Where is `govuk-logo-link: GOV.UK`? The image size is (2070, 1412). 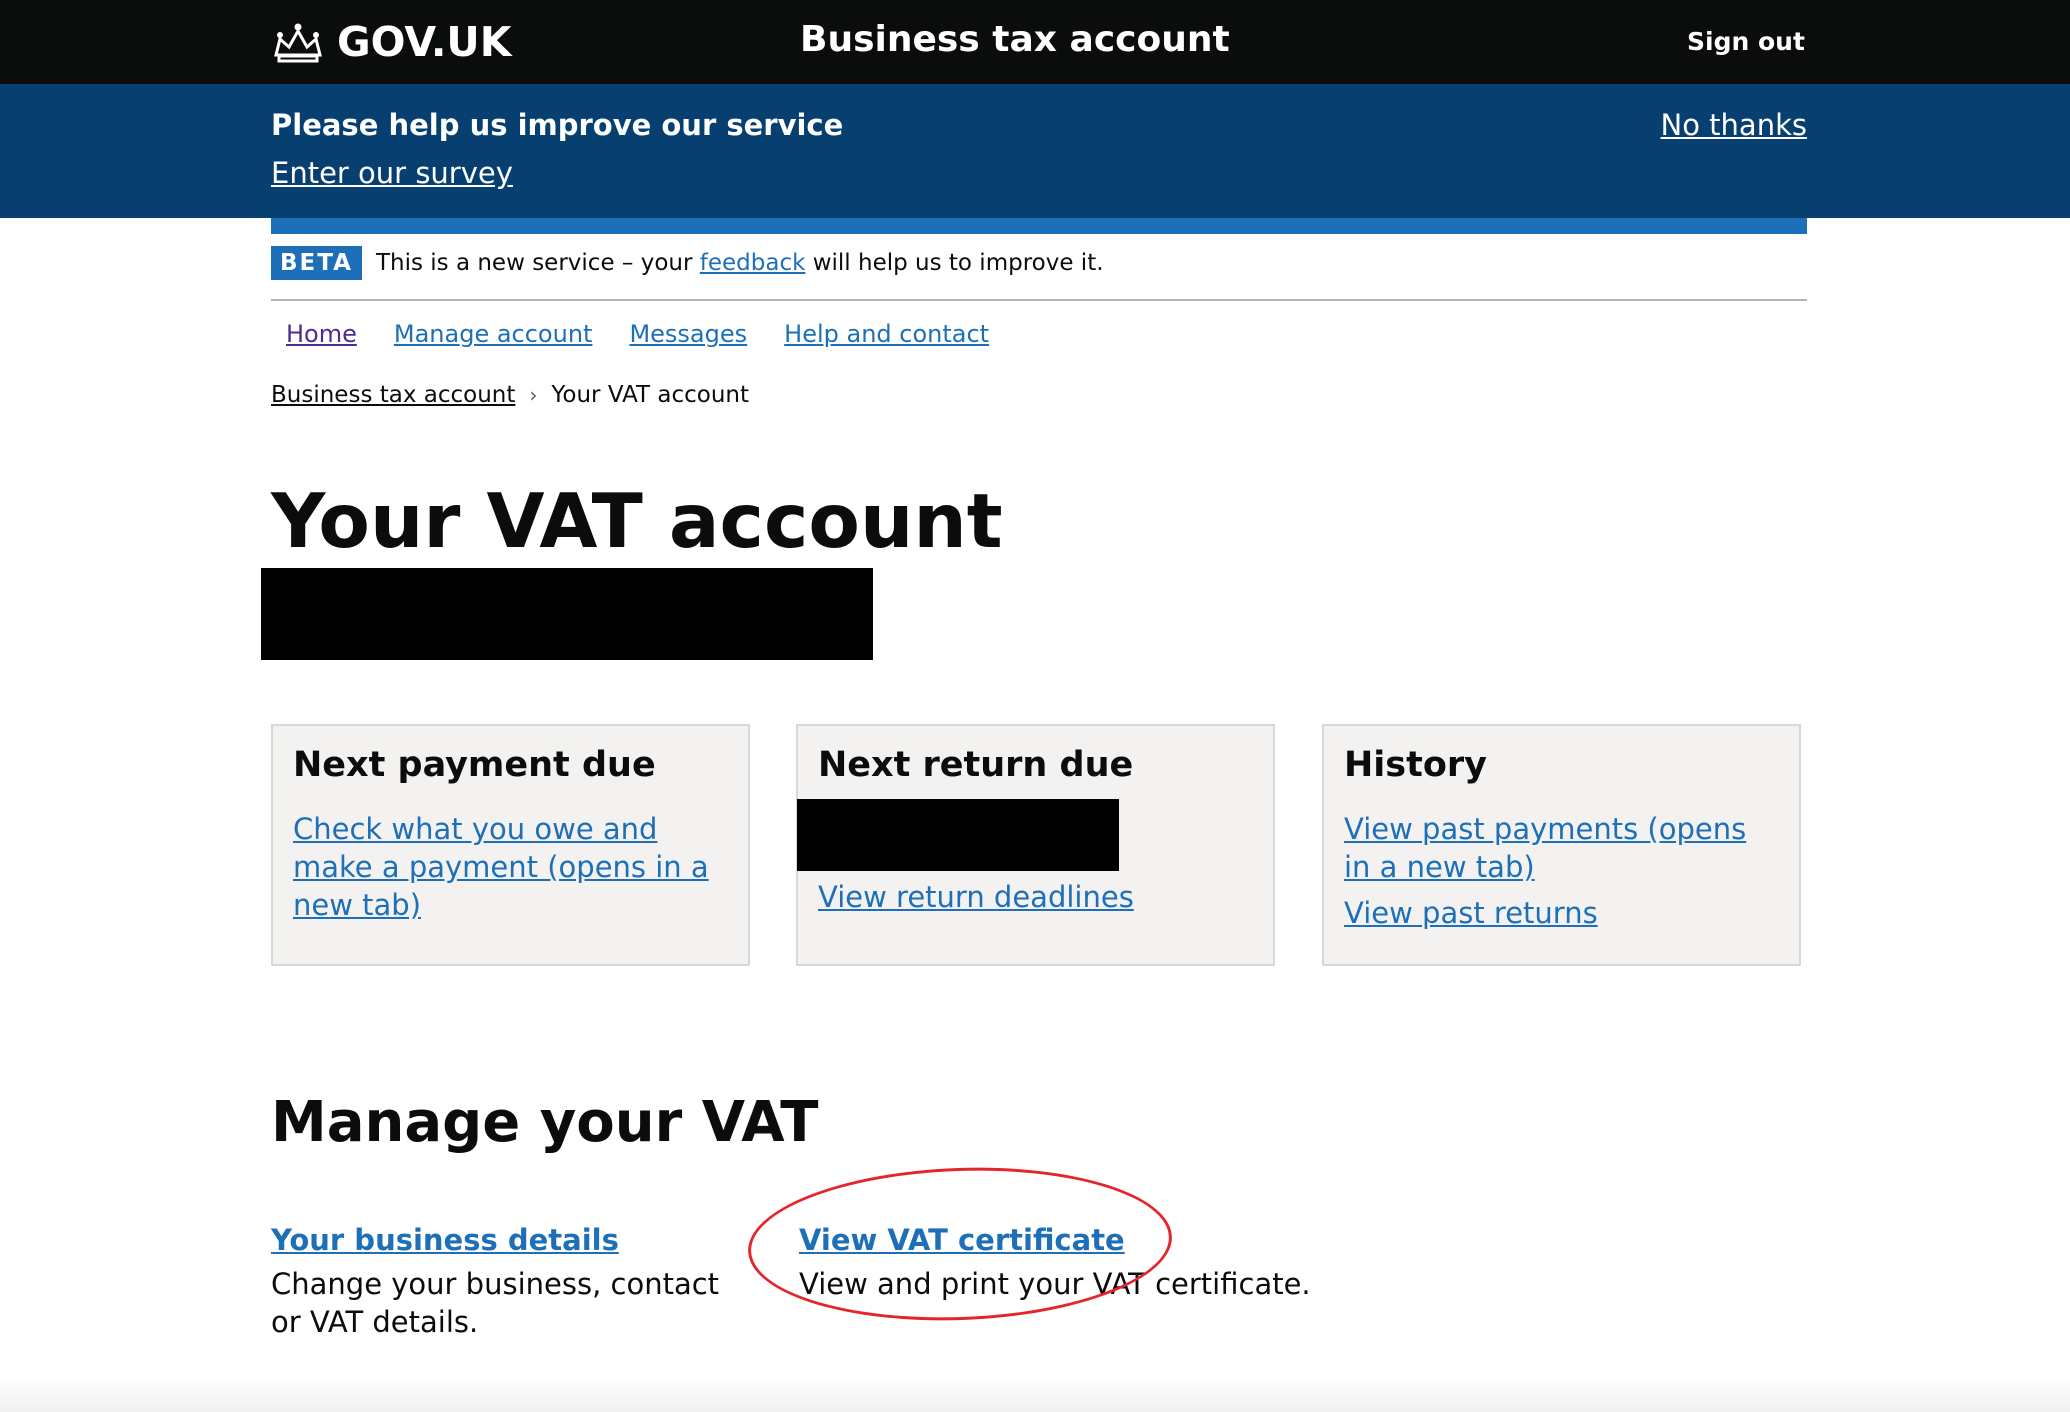
govuk-logo-link: GOV.UK is located at coordinates (391, 42).